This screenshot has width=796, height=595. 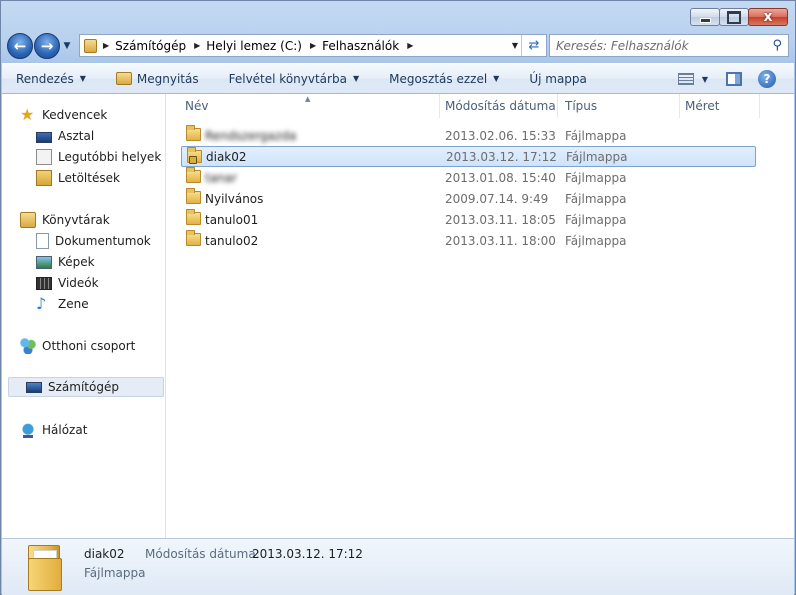 I want to click on breadcrumb-computer: Számítógép, so click(x=150, y=46).